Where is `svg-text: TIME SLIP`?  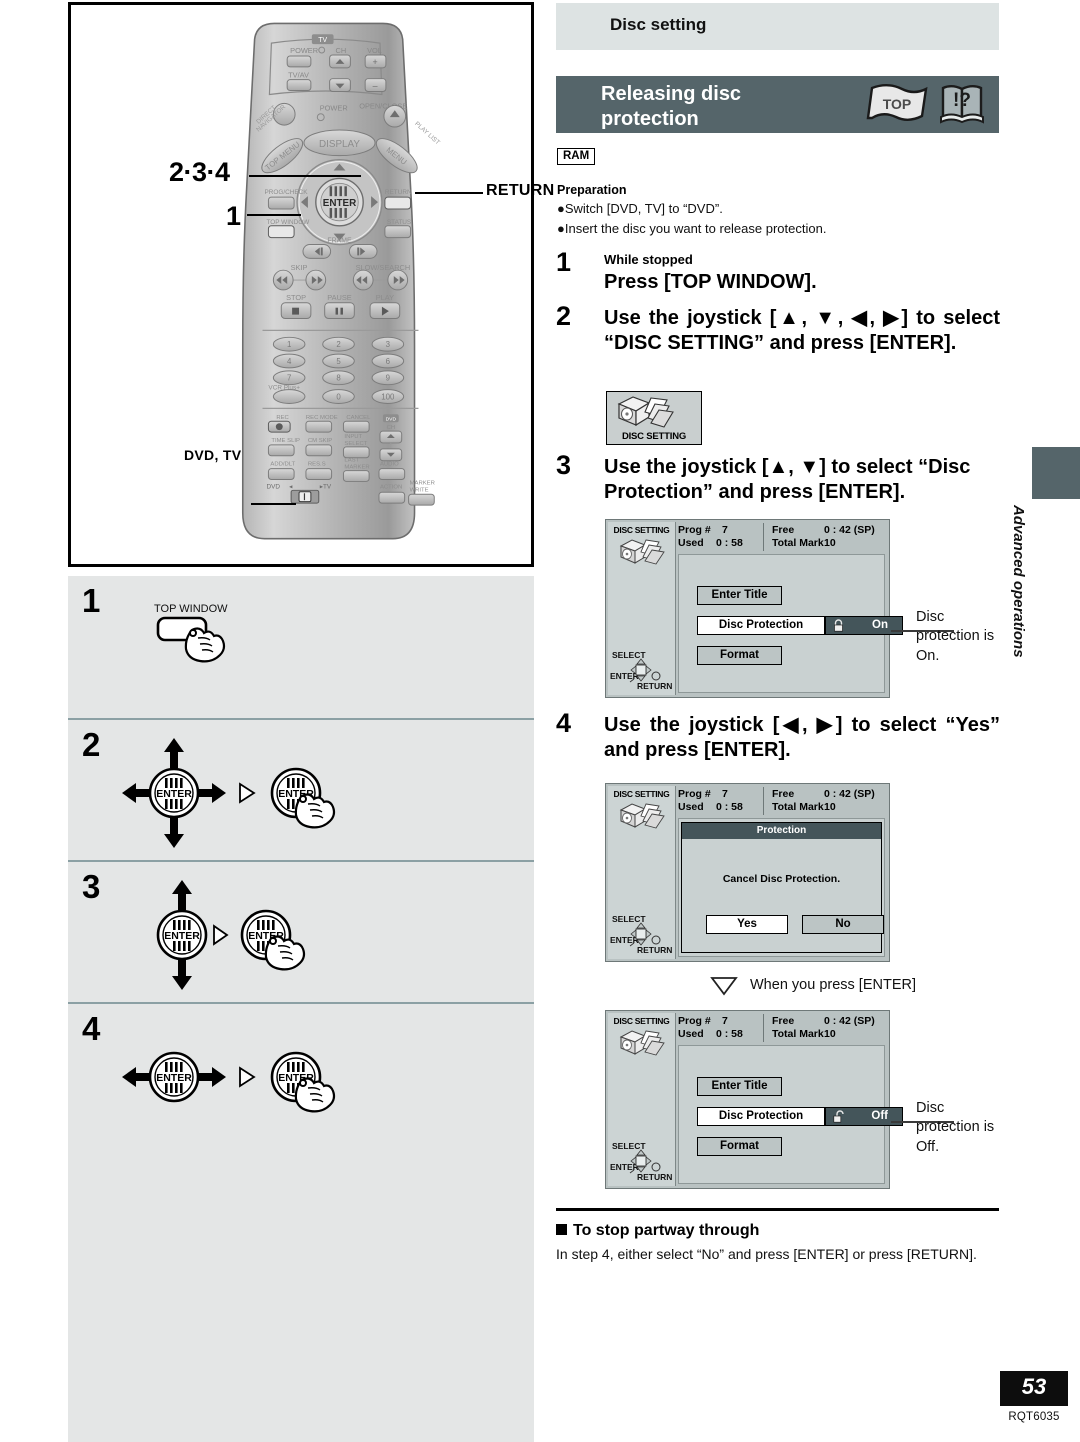
svg-text: TIME SLIP is located at coordinates (285, 441).